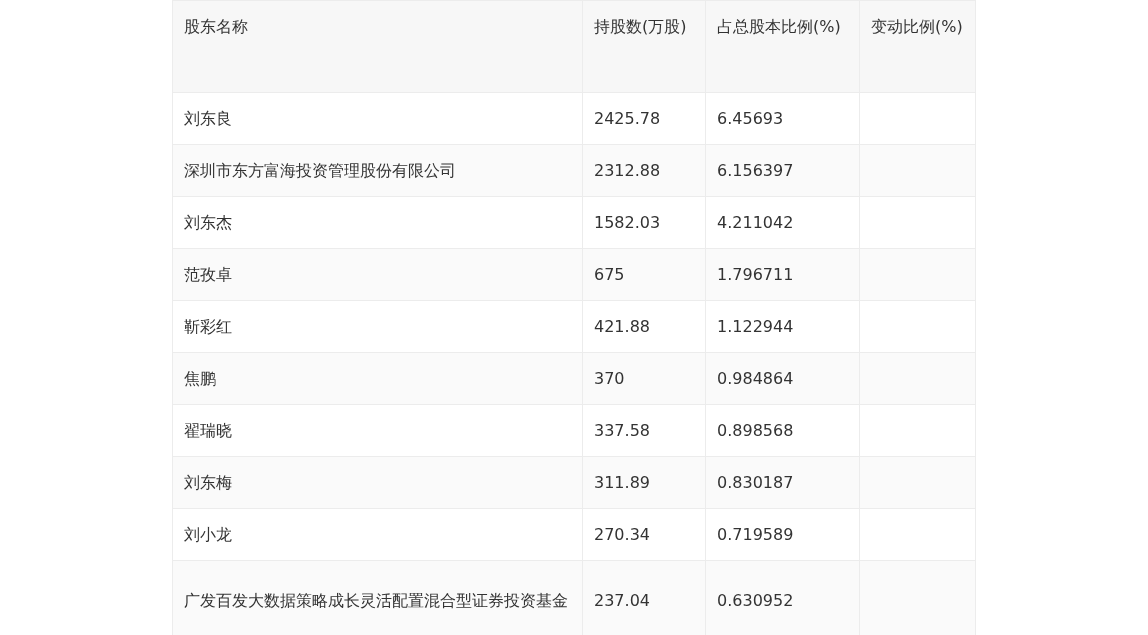 This screenshot has height=635, width=1148. Describe the element at coordinates (644, 326) in the screenshot. I see `table-cell: 421.88` at that location.